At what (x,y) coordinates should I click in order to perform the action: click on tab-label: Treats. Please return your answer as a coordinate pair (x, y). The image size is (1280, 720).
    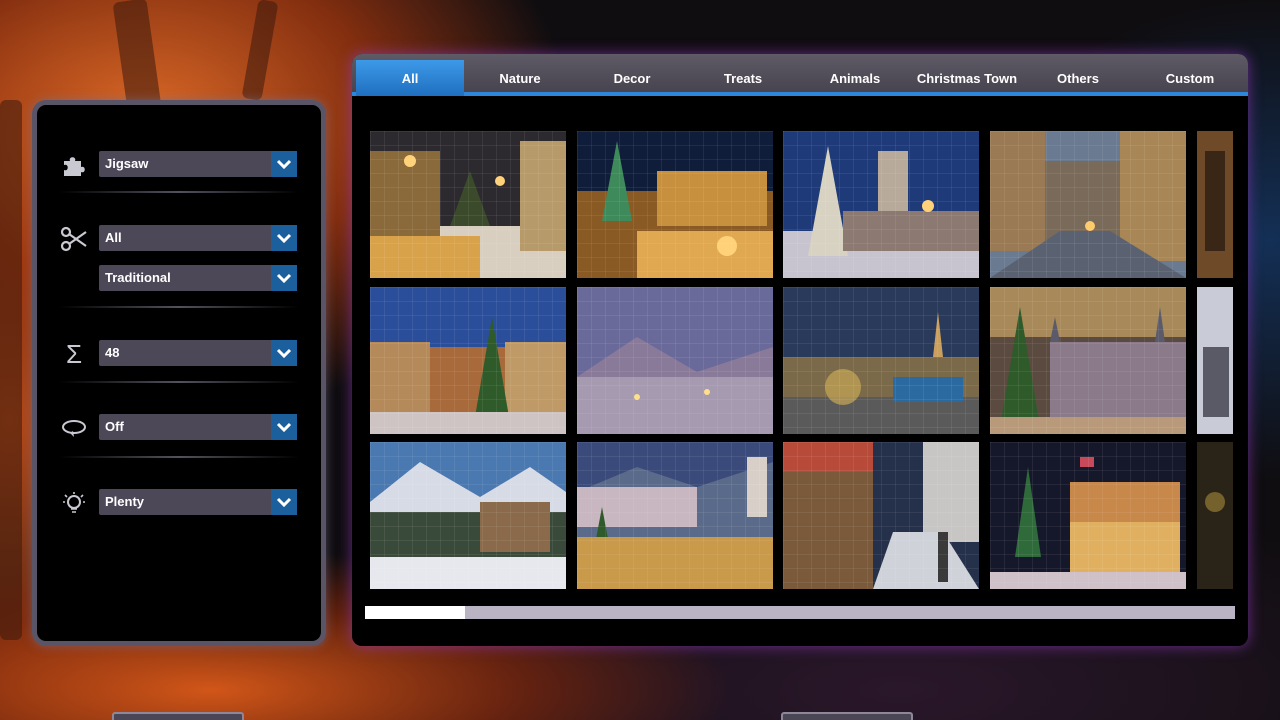
    Looking at the image, I should click on (743, 78).